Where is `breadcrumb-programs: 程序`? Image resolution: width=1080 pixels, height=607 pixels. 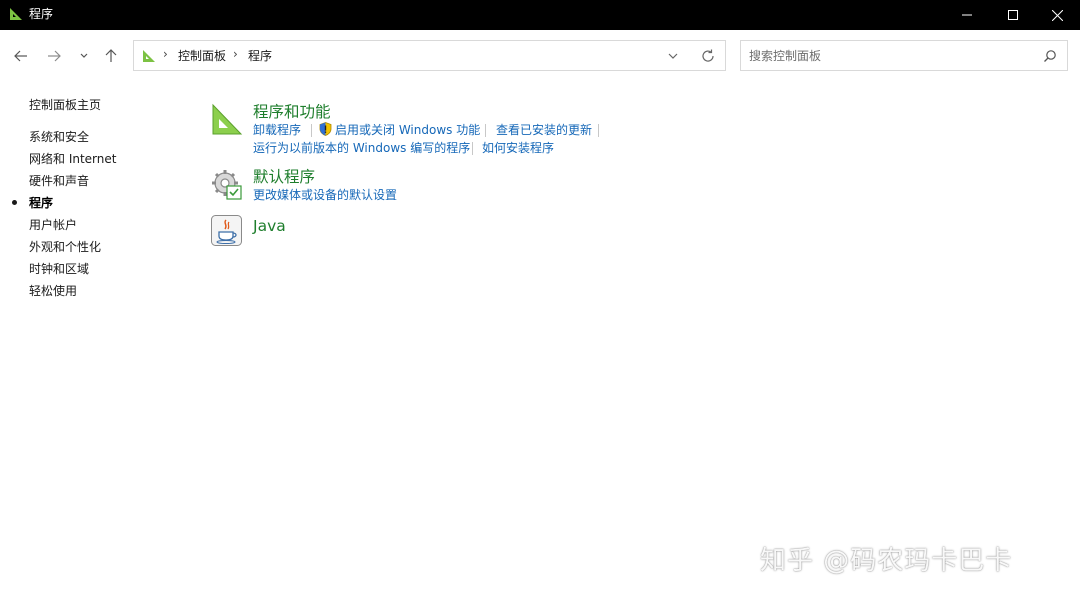
breadcrumb-programs: 程序 is located at coordinates (260, 56).